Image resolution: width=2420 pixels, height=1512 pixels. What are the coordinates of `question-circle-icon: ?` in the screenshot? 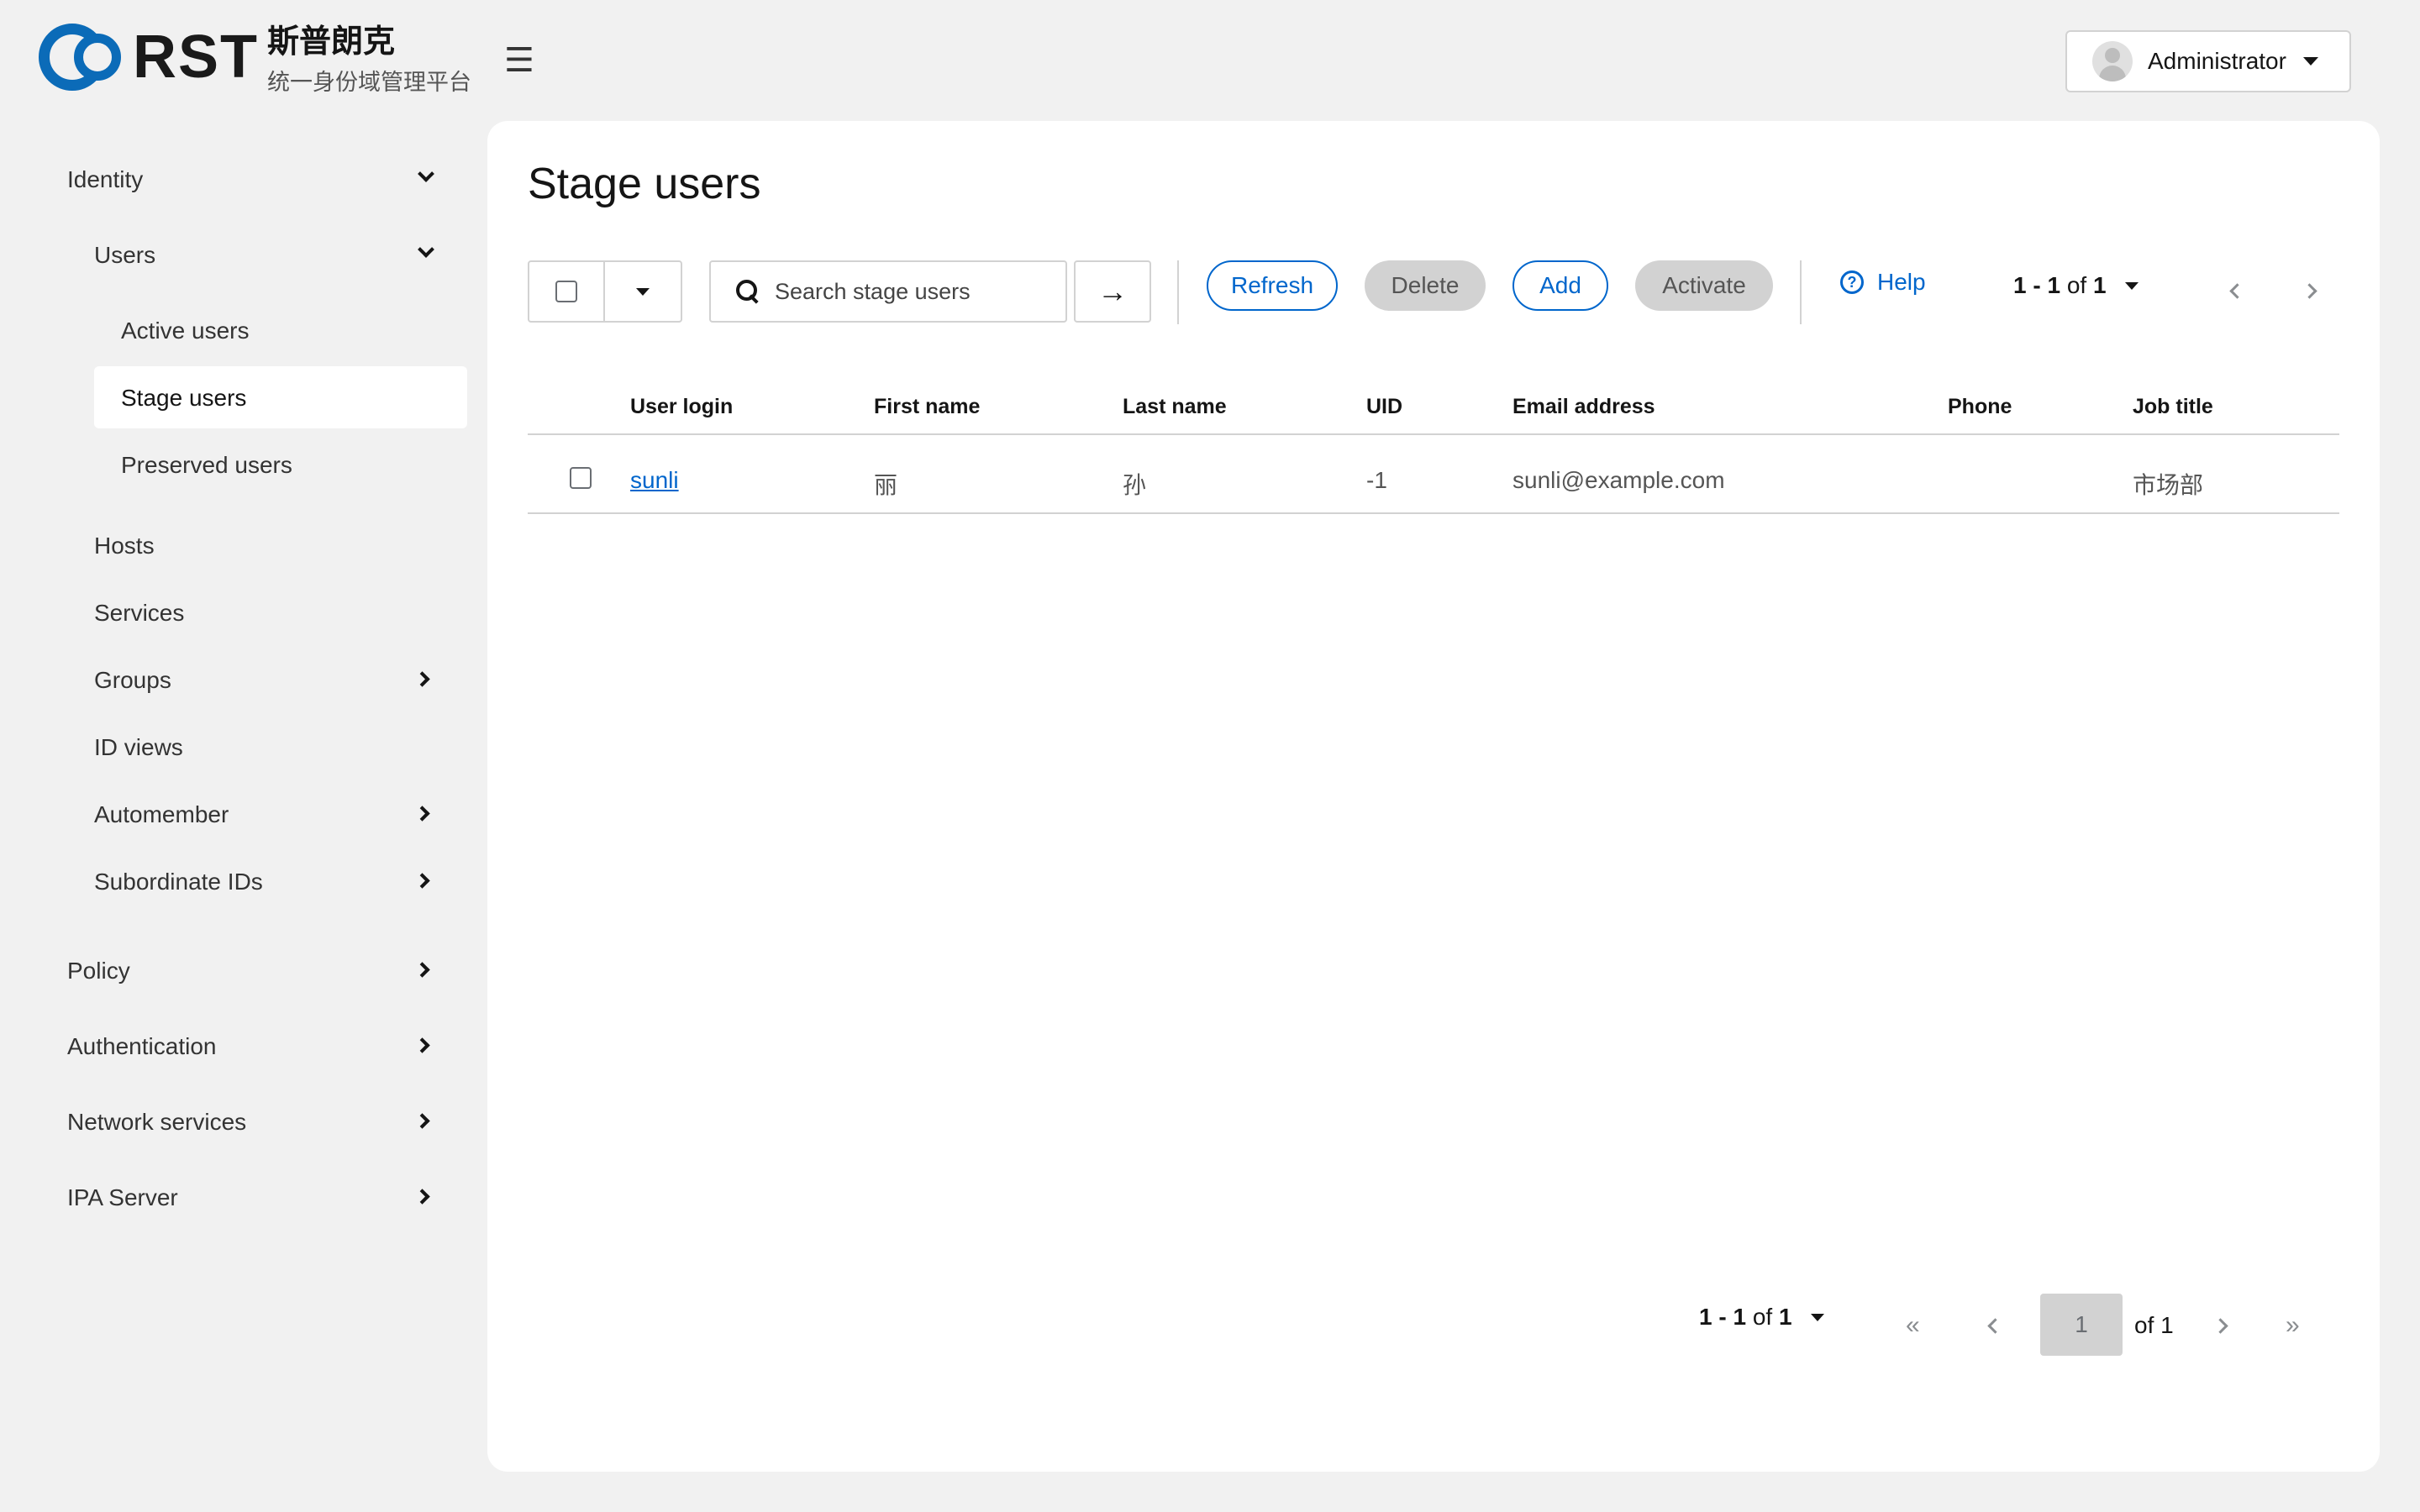 It's located at (1852, 282).